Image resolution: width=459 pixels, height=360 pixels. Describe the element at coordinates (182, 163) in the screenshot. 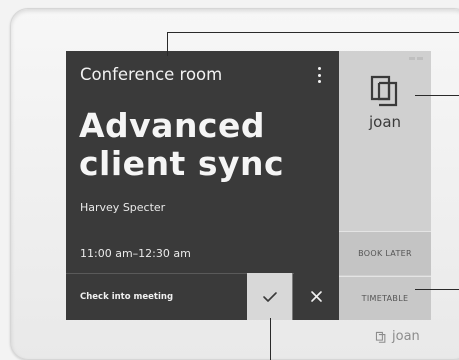

I see `meeting-title-line-2: client sync` at that location.